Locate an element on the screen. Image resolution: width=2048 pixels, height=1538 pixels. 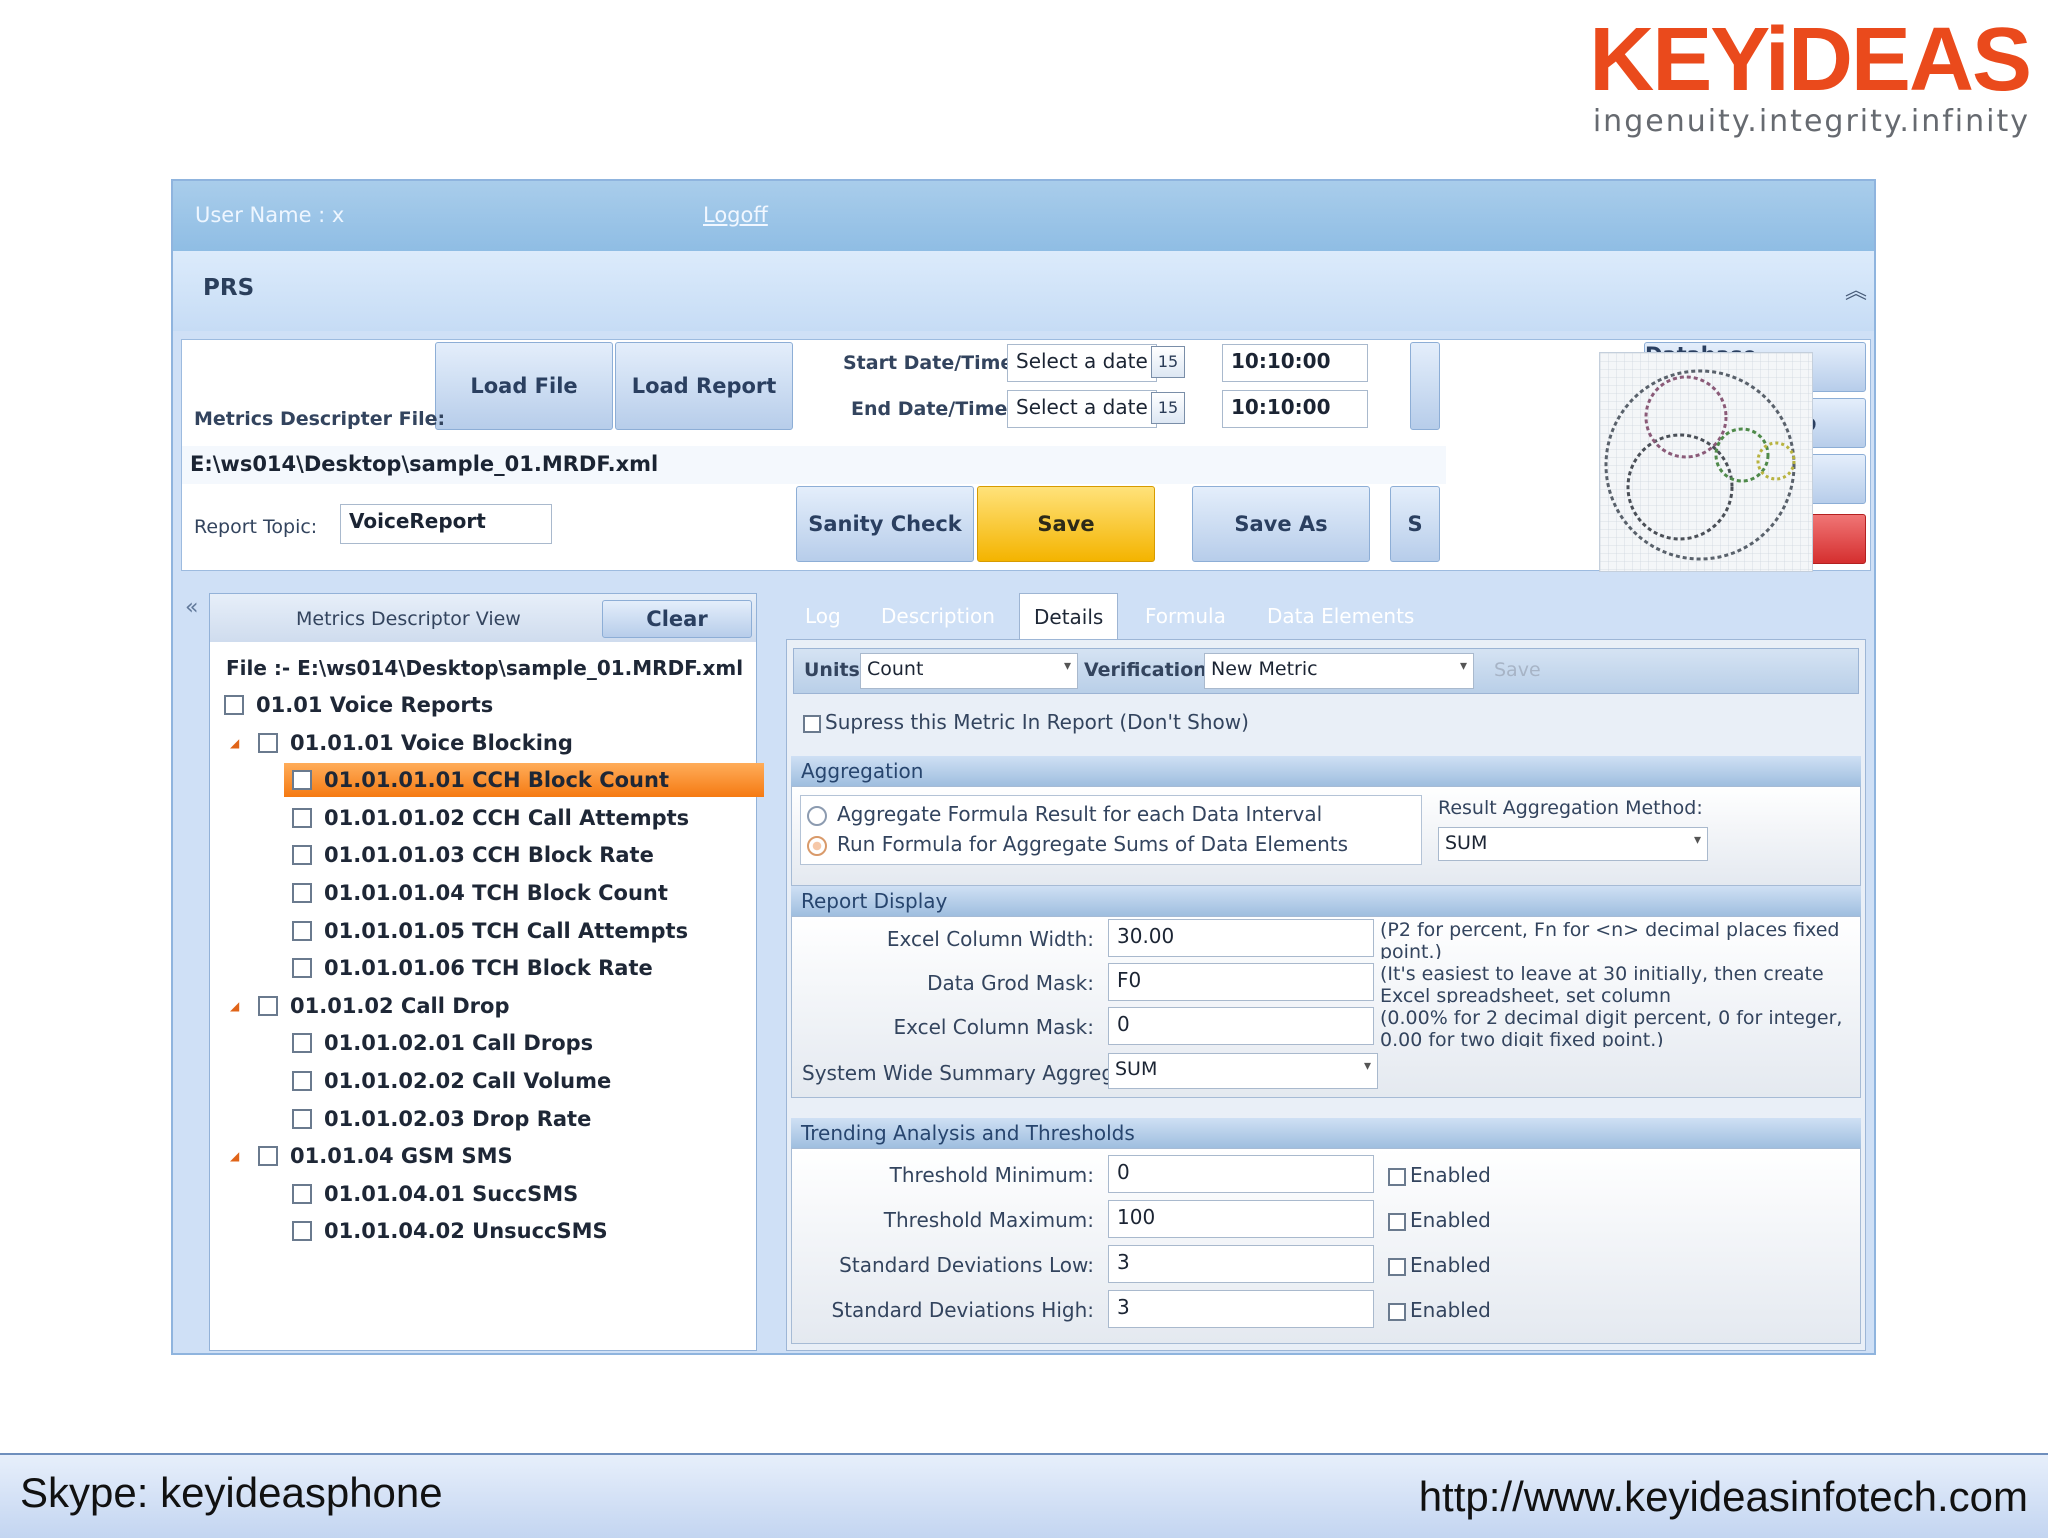
threshold-input: 100 is located at coordinates (1241, 1219).